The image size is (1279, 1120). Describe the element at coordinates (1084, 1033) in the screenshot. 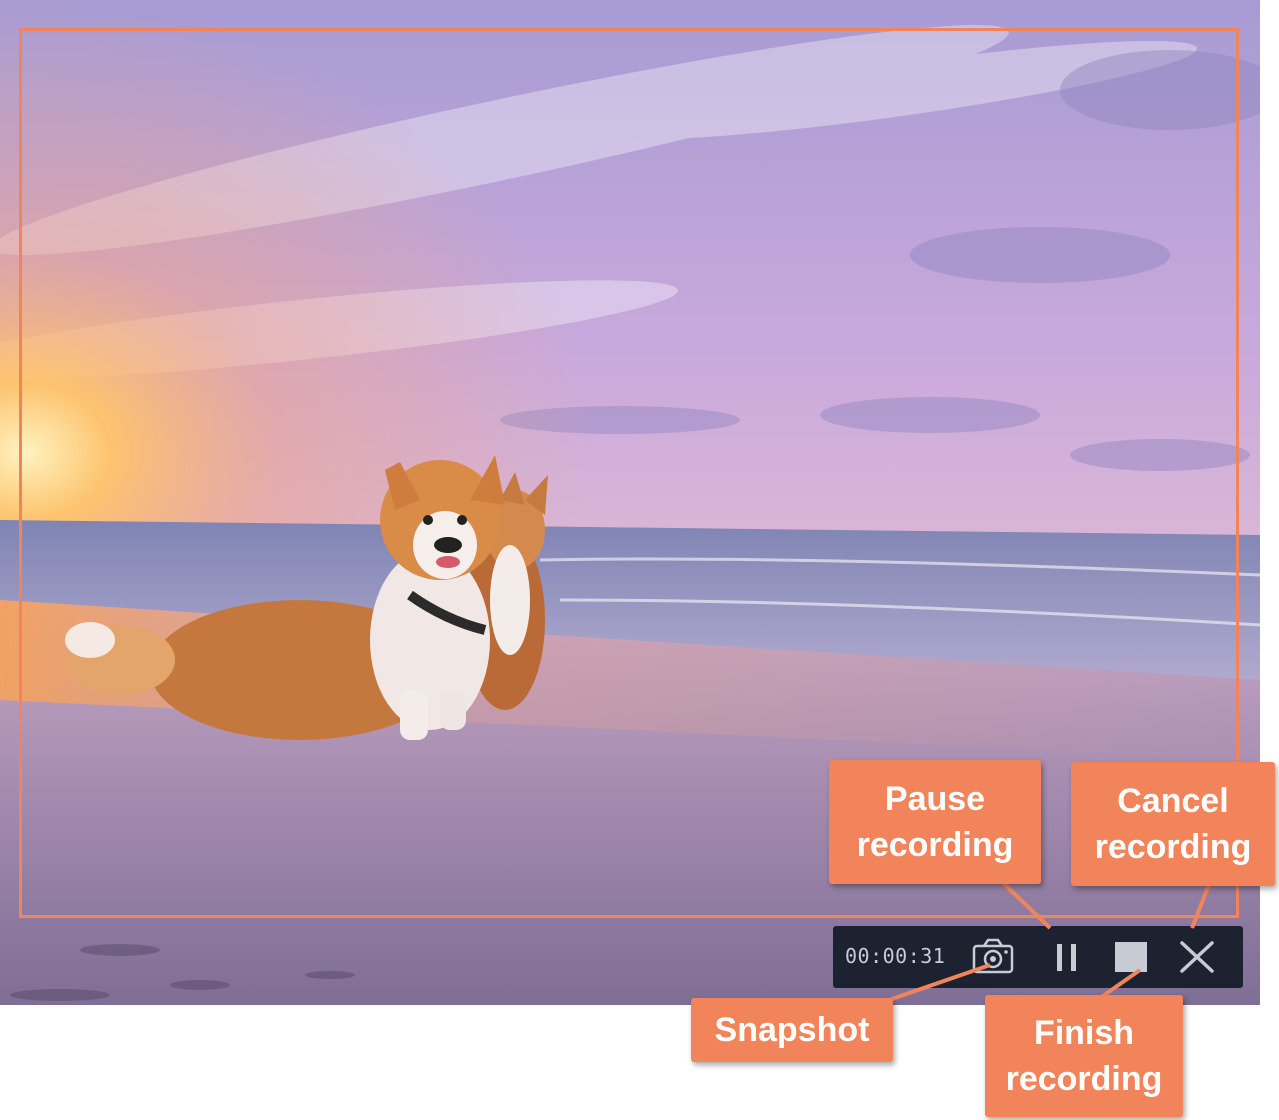

I see `callout-line: Finish` at that location.